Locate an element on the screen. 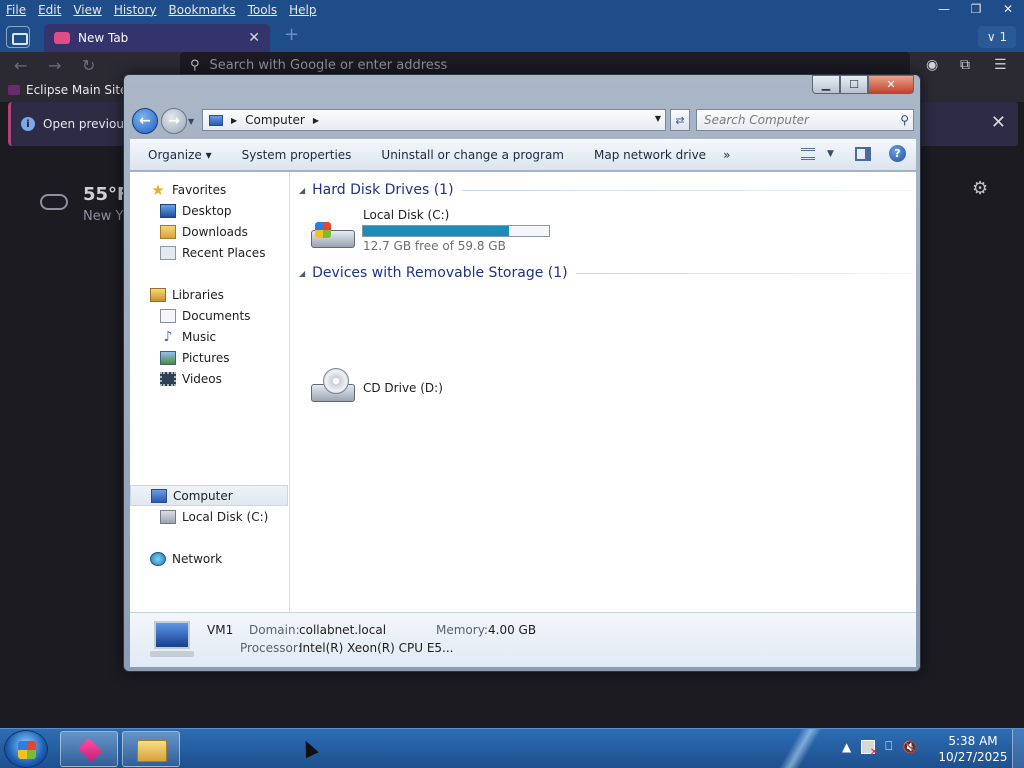 The image size is (1024, 768). browser-restore-button: ❐ is located at coordinates (976, 9).